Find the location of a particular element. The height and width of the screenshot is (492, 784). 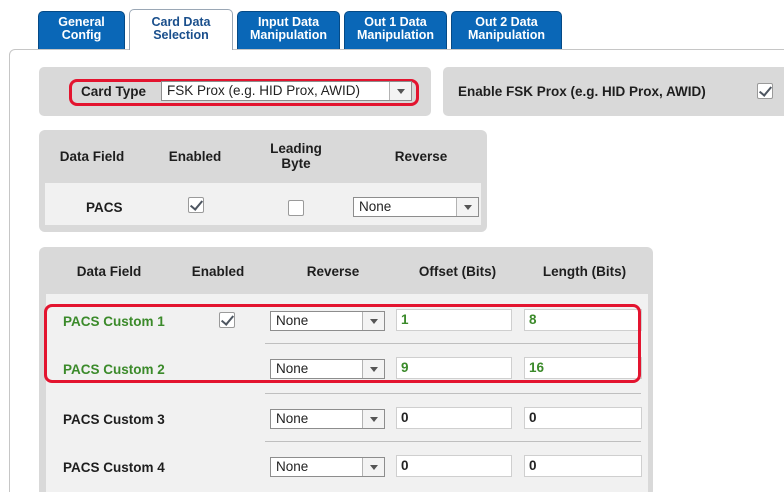

leading-line1: Leading is located at coordinates (296, 148).